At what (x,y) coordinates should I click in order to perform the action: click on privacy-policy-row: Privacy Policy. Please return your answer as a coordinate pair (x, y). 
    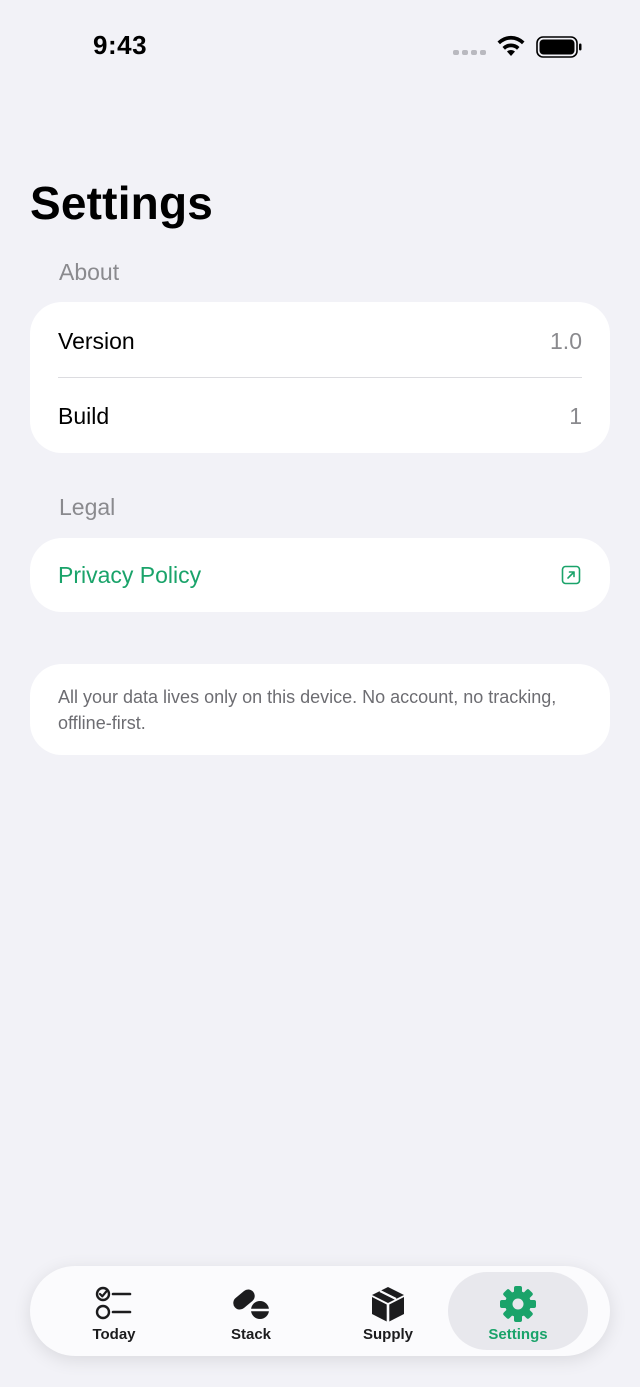
    Looking at the image, I should click on (320, 575).